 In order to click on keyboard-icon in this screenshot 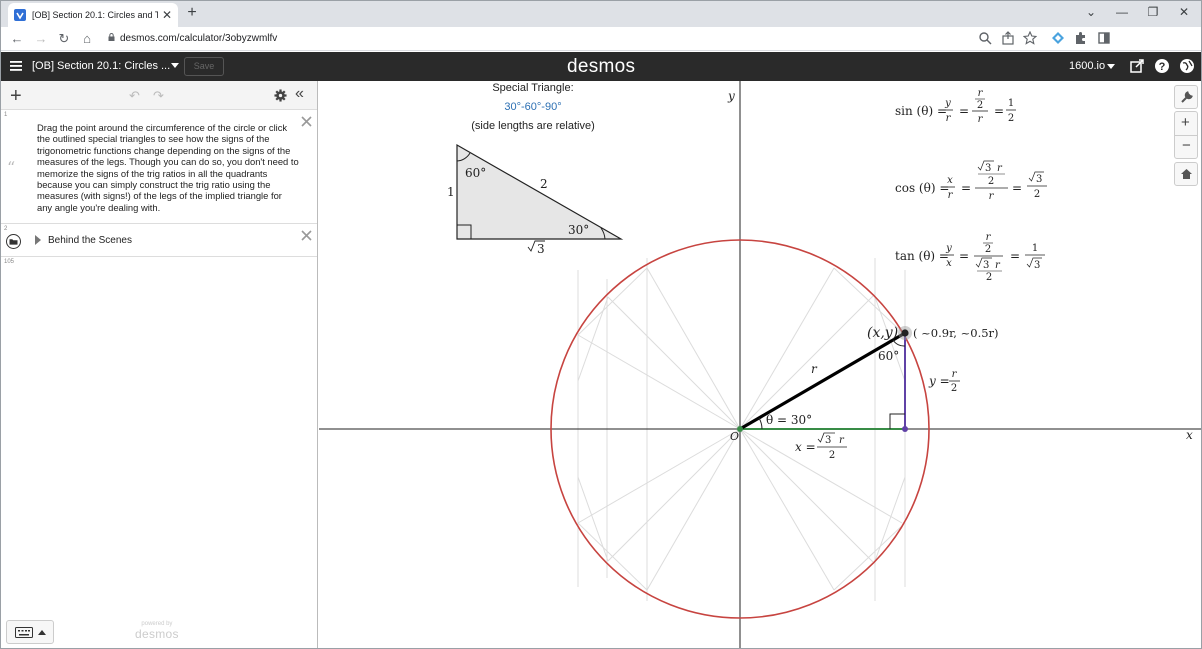, I will do `click(24, 632)`.